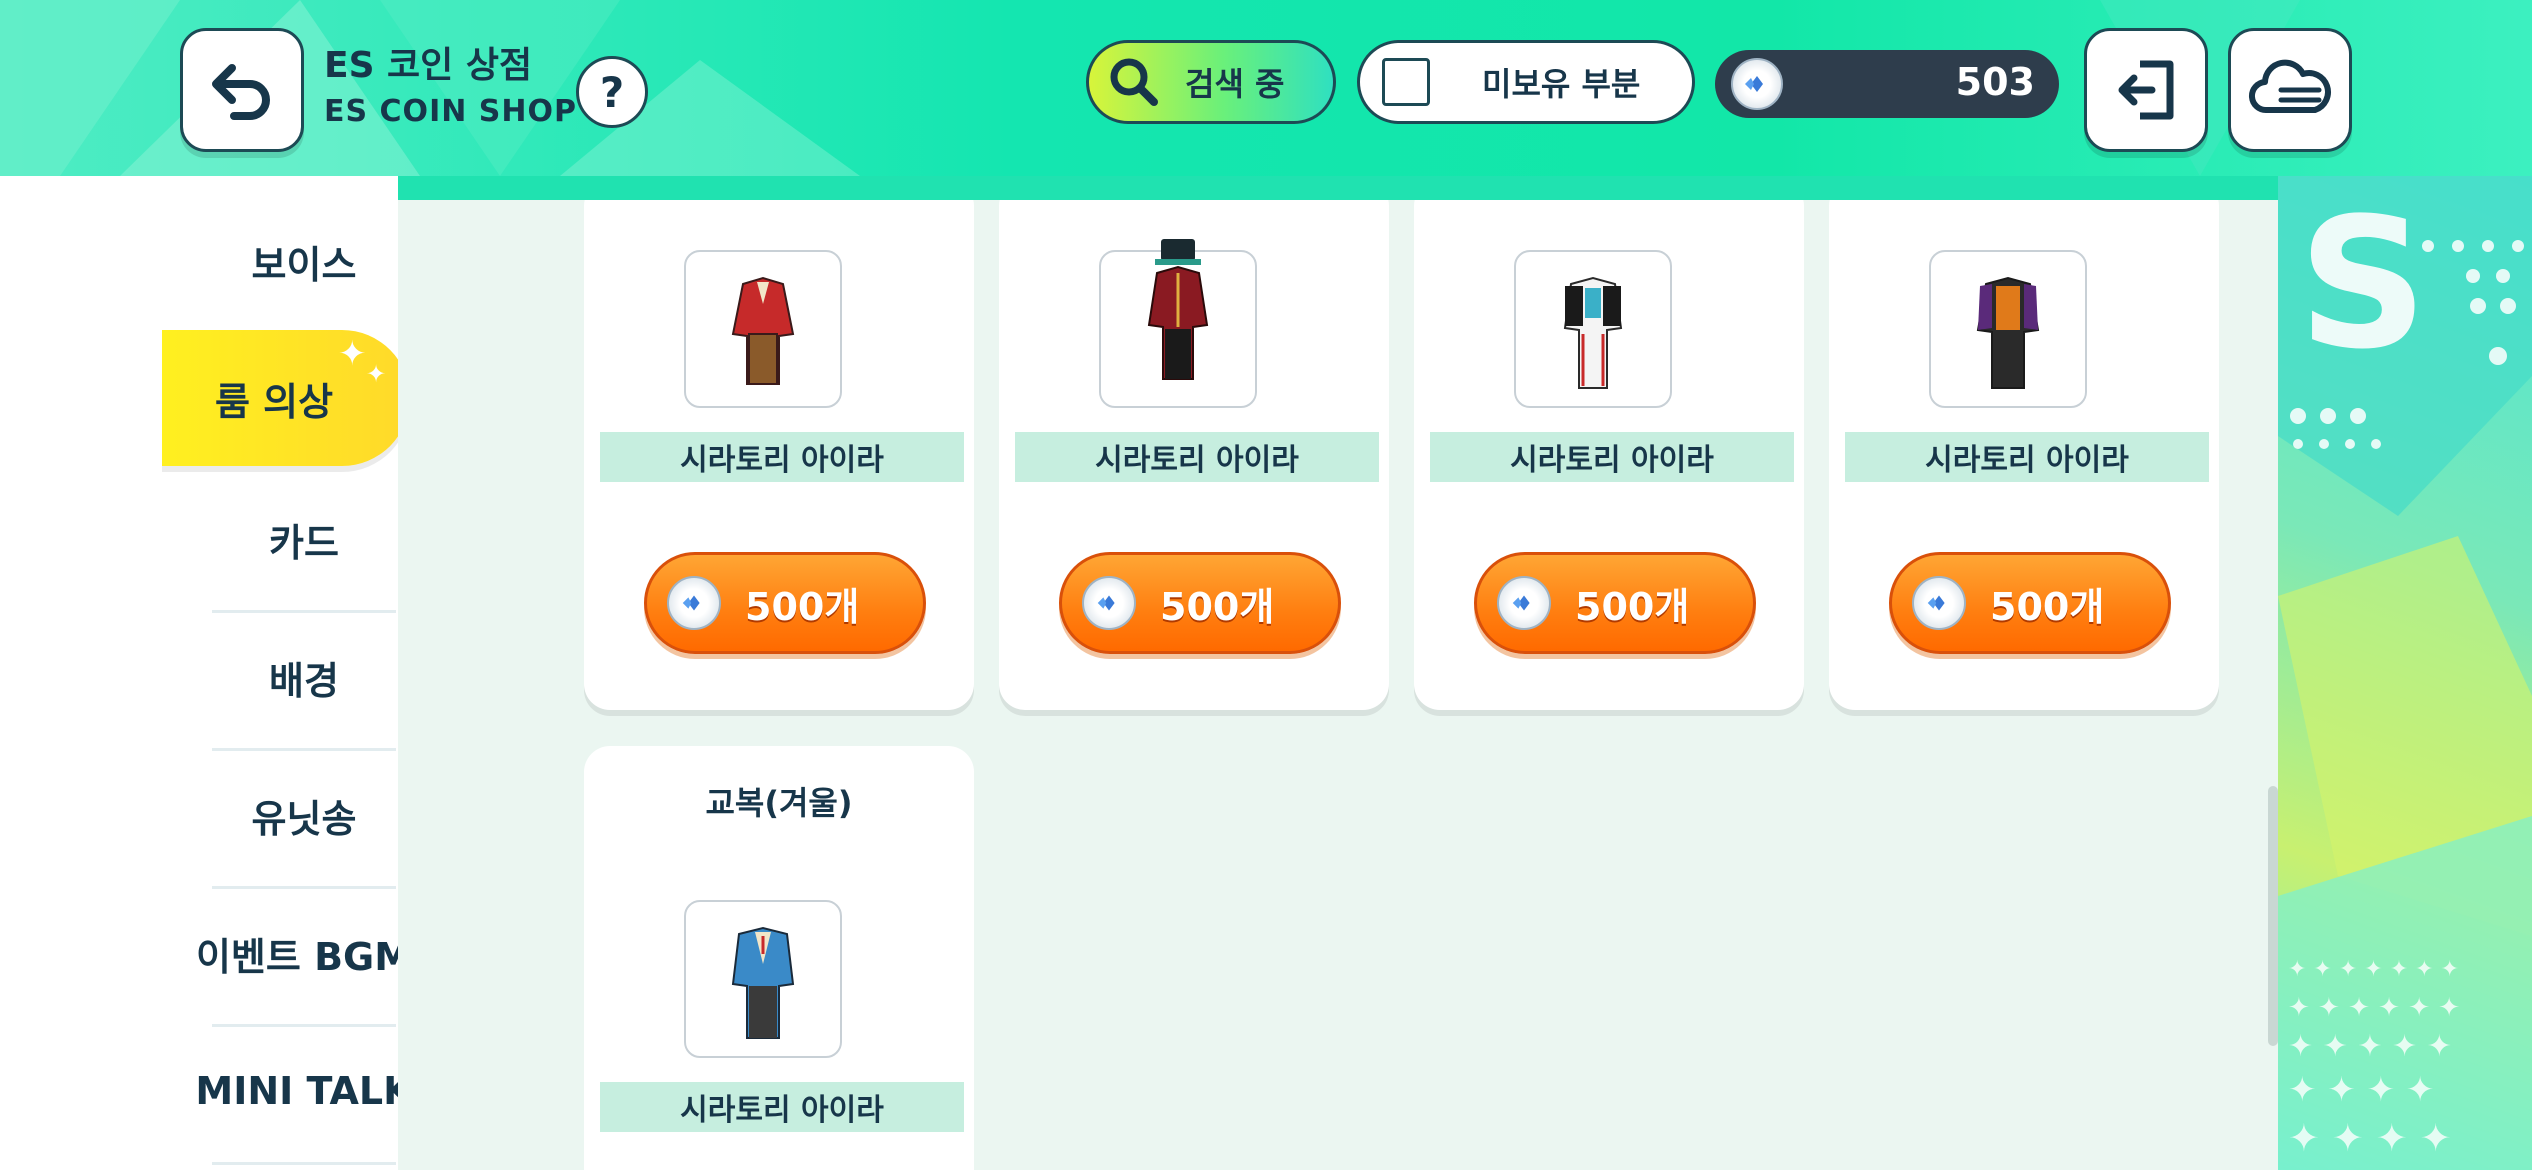 The image size is (2532, 1170). What do you see at coordinates (303, 1091) in the screenshot?
I see `sidebar-item-mini-talk: MINI TALK` at bounding box center [303, 1091].